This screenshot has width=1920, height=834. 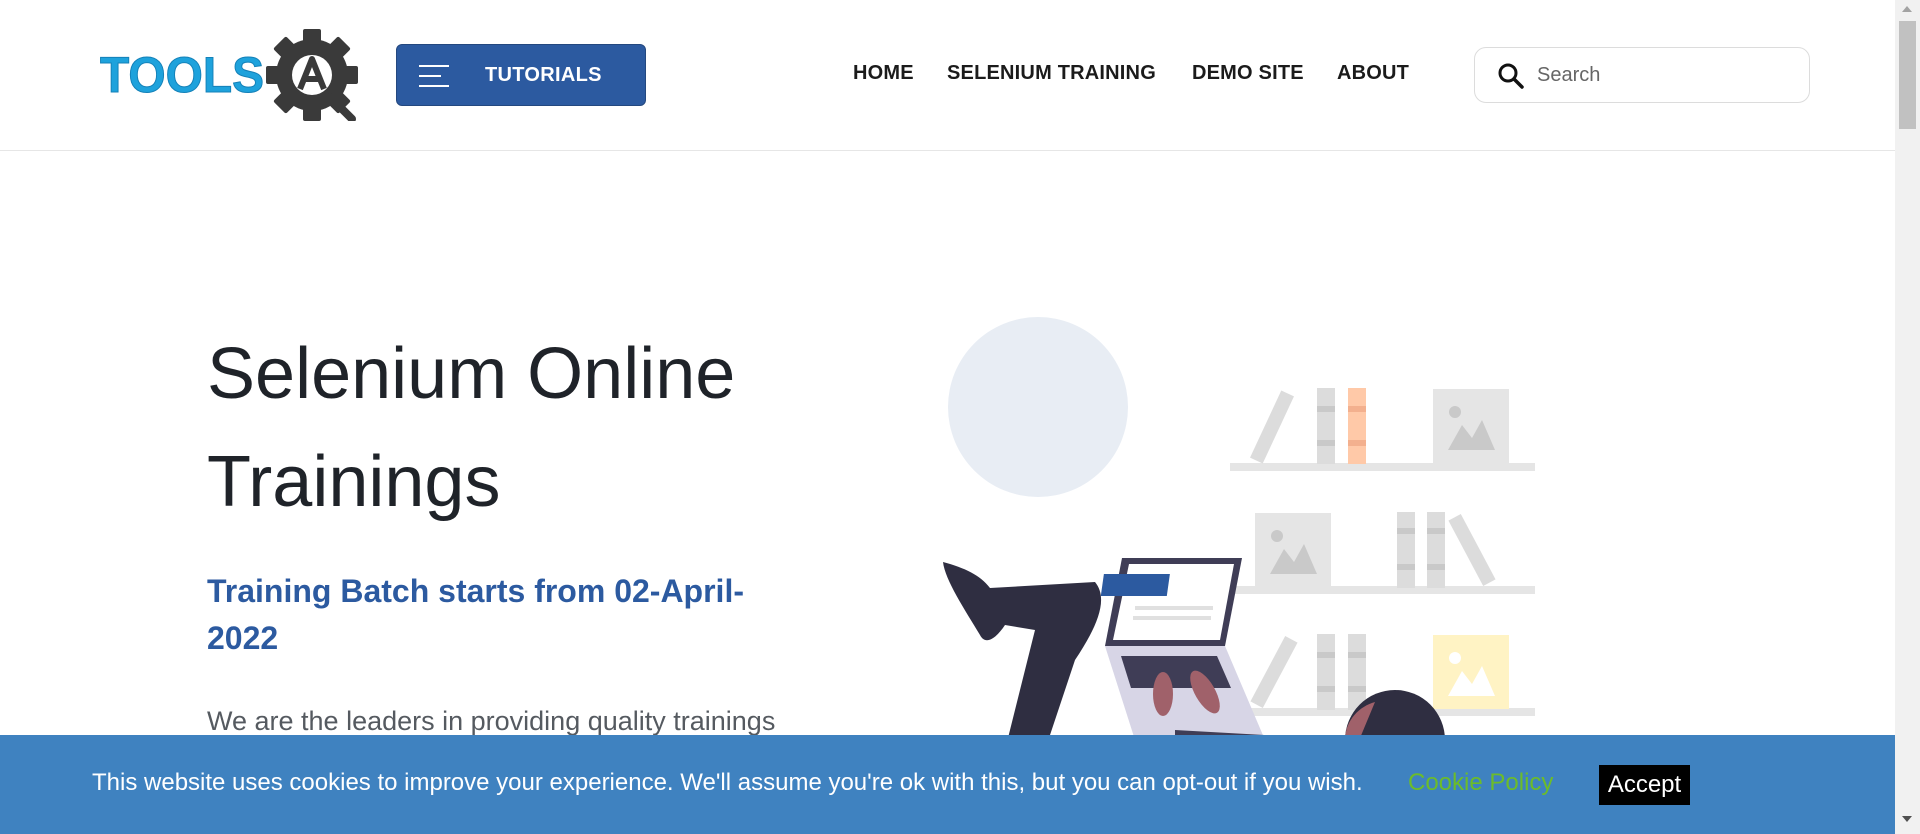 I want to click on search-box, so click(x=1642, y=75).